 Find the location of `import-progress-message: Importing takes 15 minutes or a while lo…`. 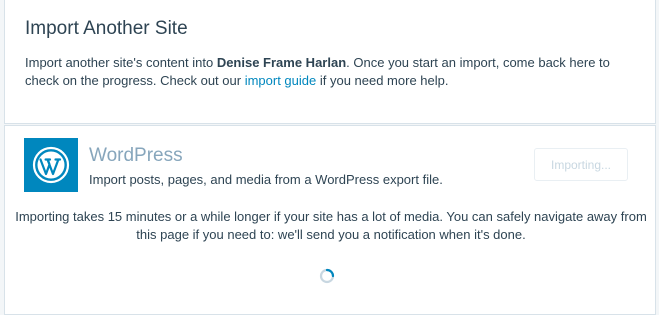

import-progress-message: Importing takes 15 minutes or a while lo… is located at coordinates (331, 225).